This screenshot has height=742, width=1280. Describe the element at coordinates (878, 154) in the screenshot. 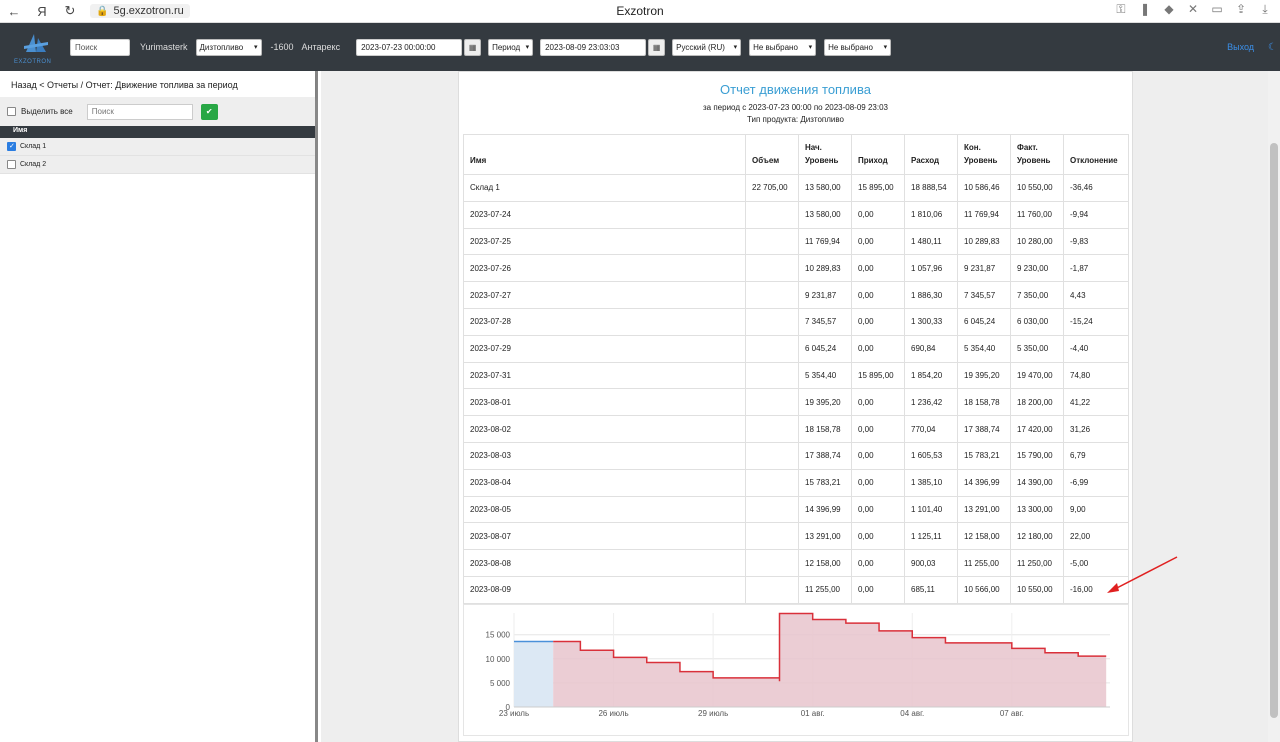

I see `col-header: Приход` at that location.